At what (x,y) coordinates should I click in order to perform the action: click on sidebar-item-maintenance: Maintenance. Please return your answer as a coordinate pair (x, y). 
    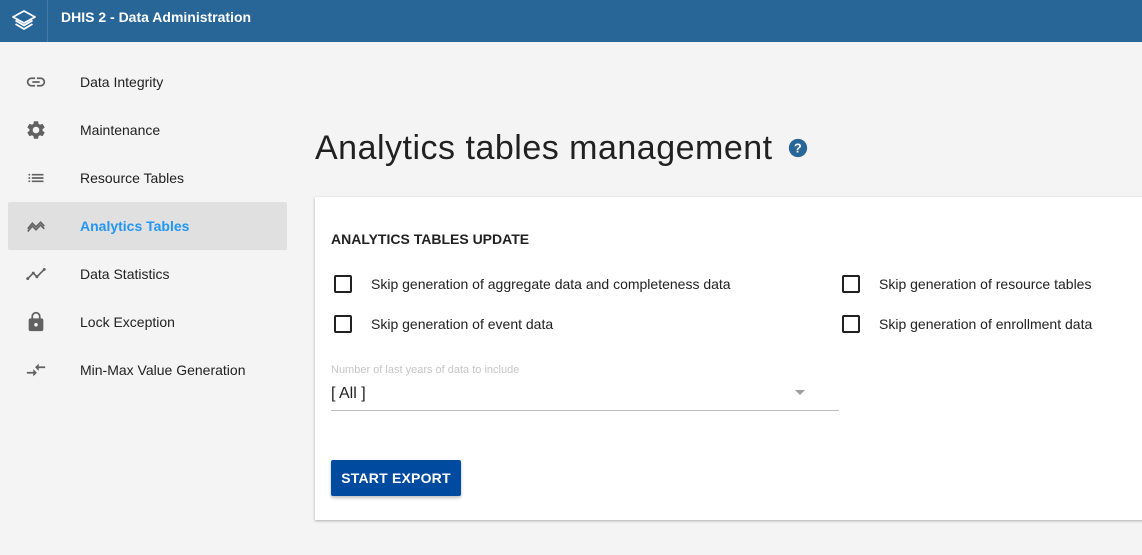
    Looking at the image, I should click on (147, 130).